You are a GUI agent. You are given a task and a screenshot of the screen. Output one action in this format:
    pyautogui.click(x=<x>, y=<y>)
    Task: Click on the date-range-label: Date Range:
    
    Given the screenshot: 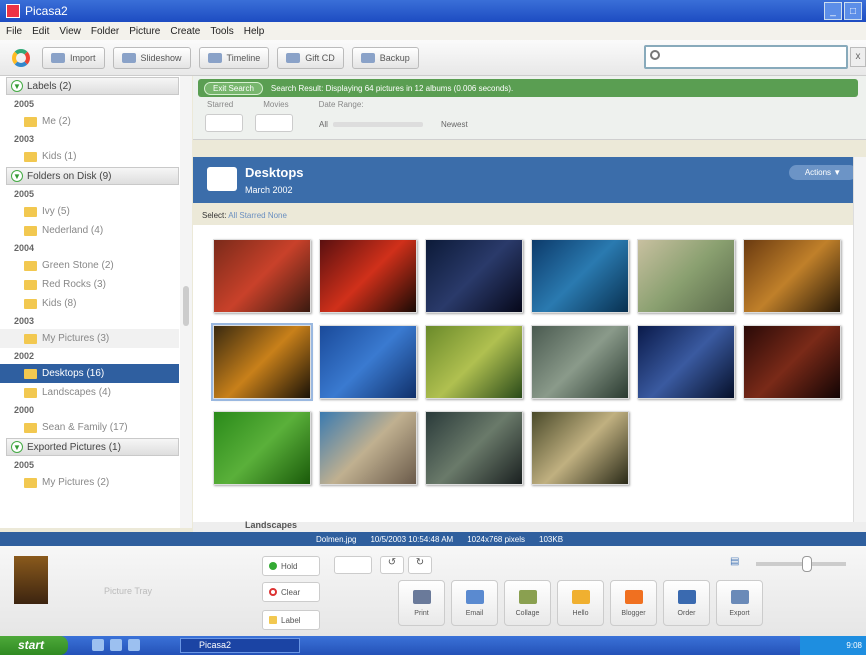 What is the action you would take?
    pyautogui.click(x=341, y=104)
    